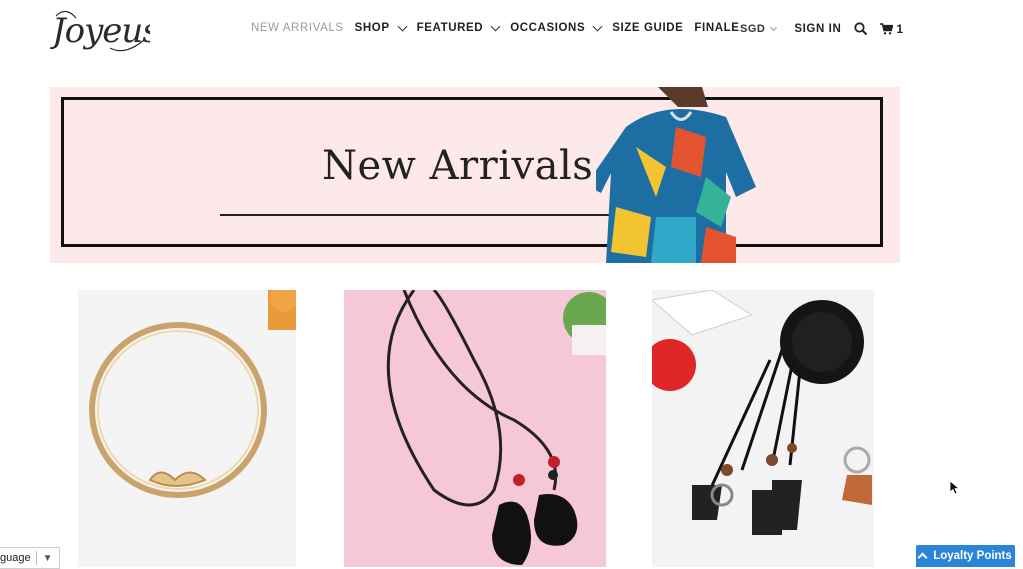  Describe the element at coordinates (922, 557) in the screenshot. I see `chevron-up-icon` at that location.